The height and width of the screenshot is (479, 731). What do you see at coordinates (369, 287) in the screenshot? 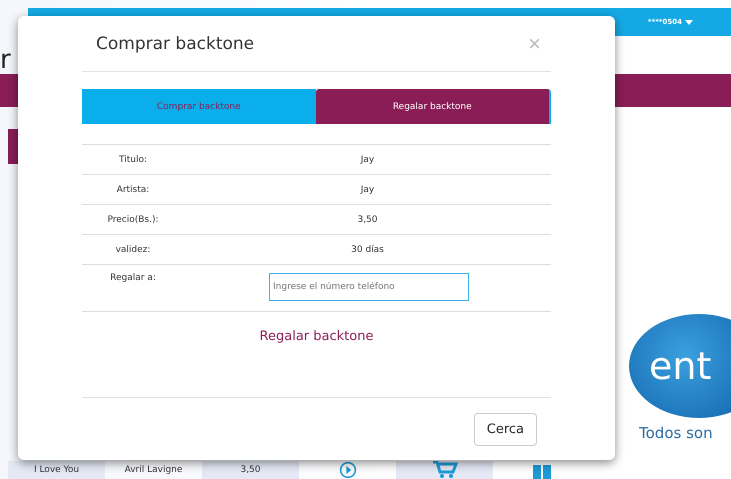
I see `phone-input: Ingrese el número teléfono` at bounding box center [369, 287].